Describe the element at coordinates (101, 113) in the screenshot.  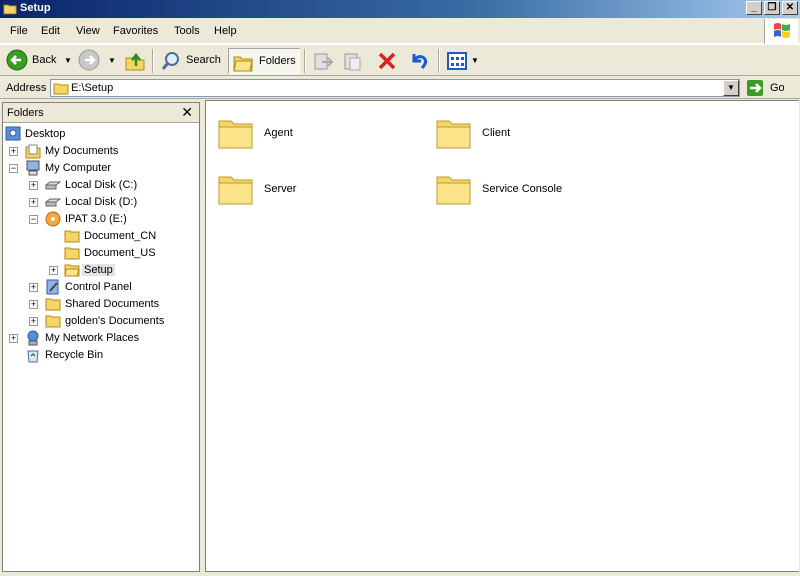
I see `folders-pane-header: Folders ✕` at that location.